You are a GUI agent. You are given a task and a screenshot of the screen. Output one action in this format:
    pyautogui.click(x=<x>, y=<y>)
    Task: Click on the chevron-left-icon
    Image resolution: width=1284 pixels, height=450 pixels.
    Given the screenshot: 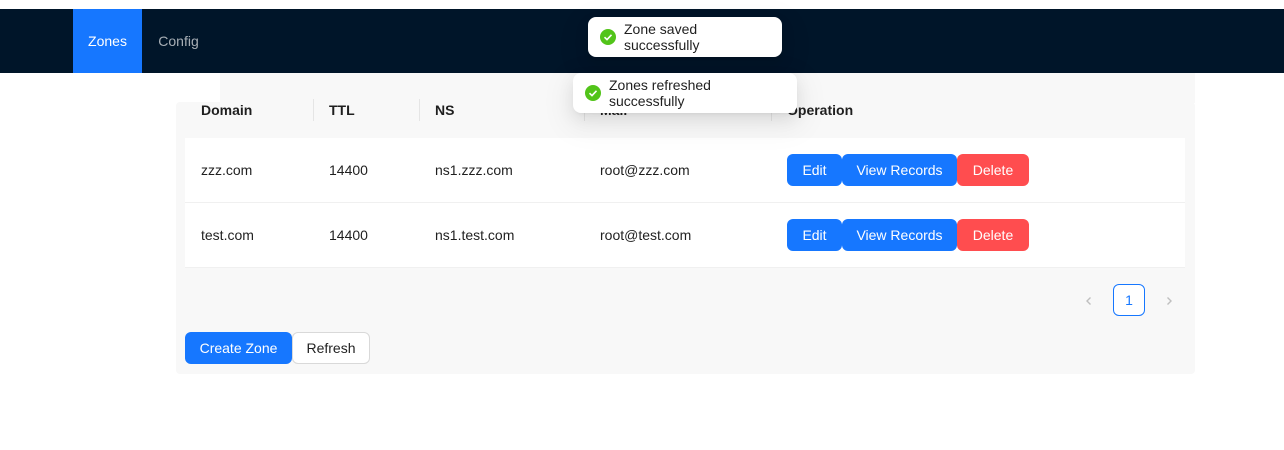 What is the action you would take?
    pyautogui.click(x=1088, y=301)
    